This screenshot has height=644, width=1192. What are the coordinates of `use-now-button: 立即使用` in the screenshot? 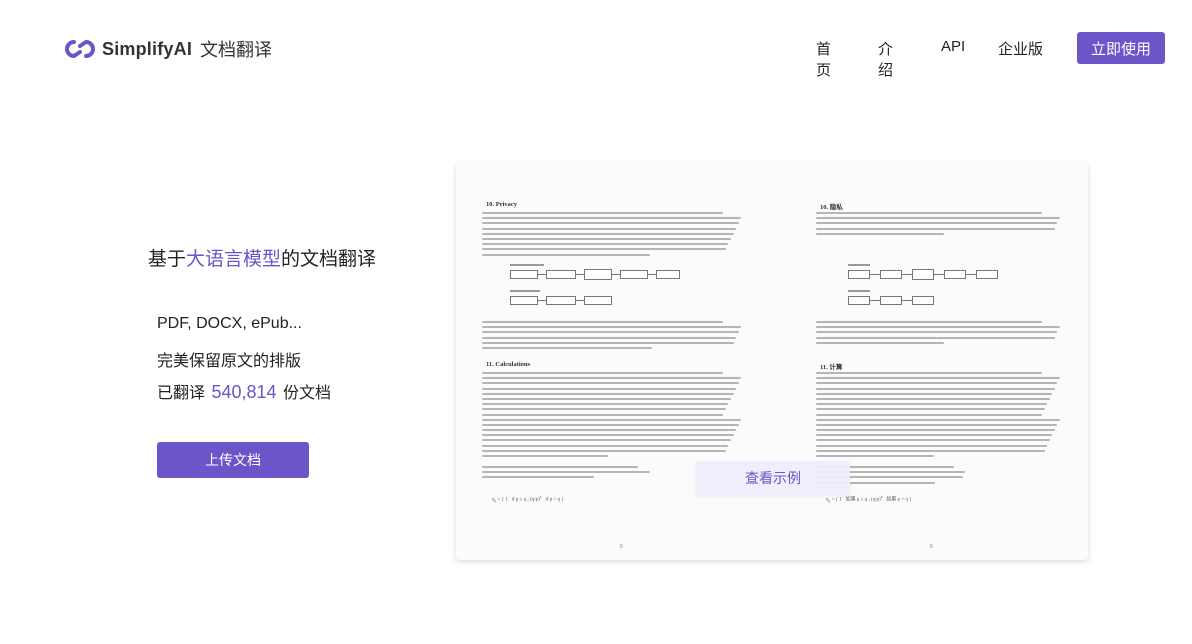 It's located at (1121, 48).